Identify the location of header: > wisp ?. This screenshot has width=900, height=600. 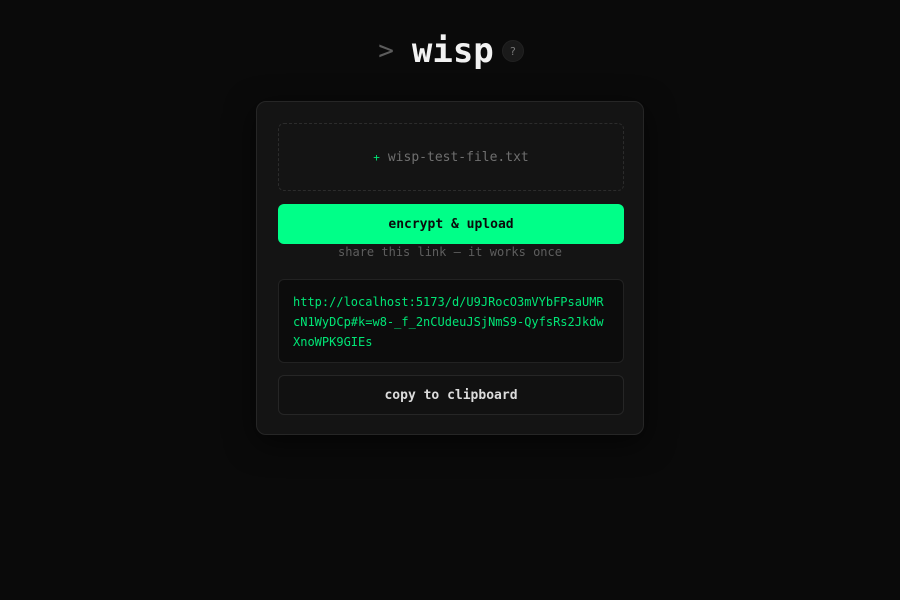
(450, 51).